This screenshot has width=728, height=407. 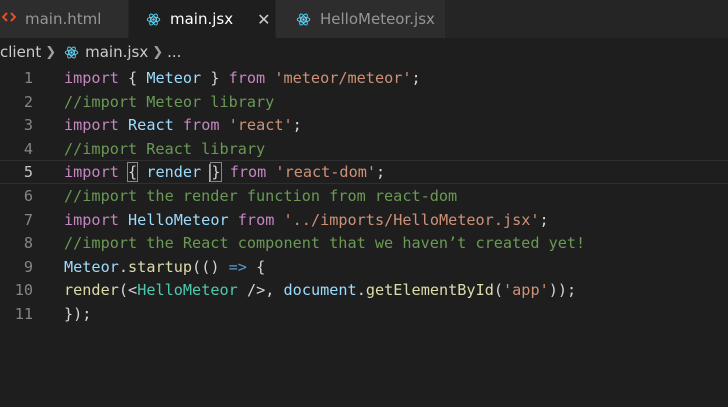 I want to click on code-text: });, so click(x=77, y=314).